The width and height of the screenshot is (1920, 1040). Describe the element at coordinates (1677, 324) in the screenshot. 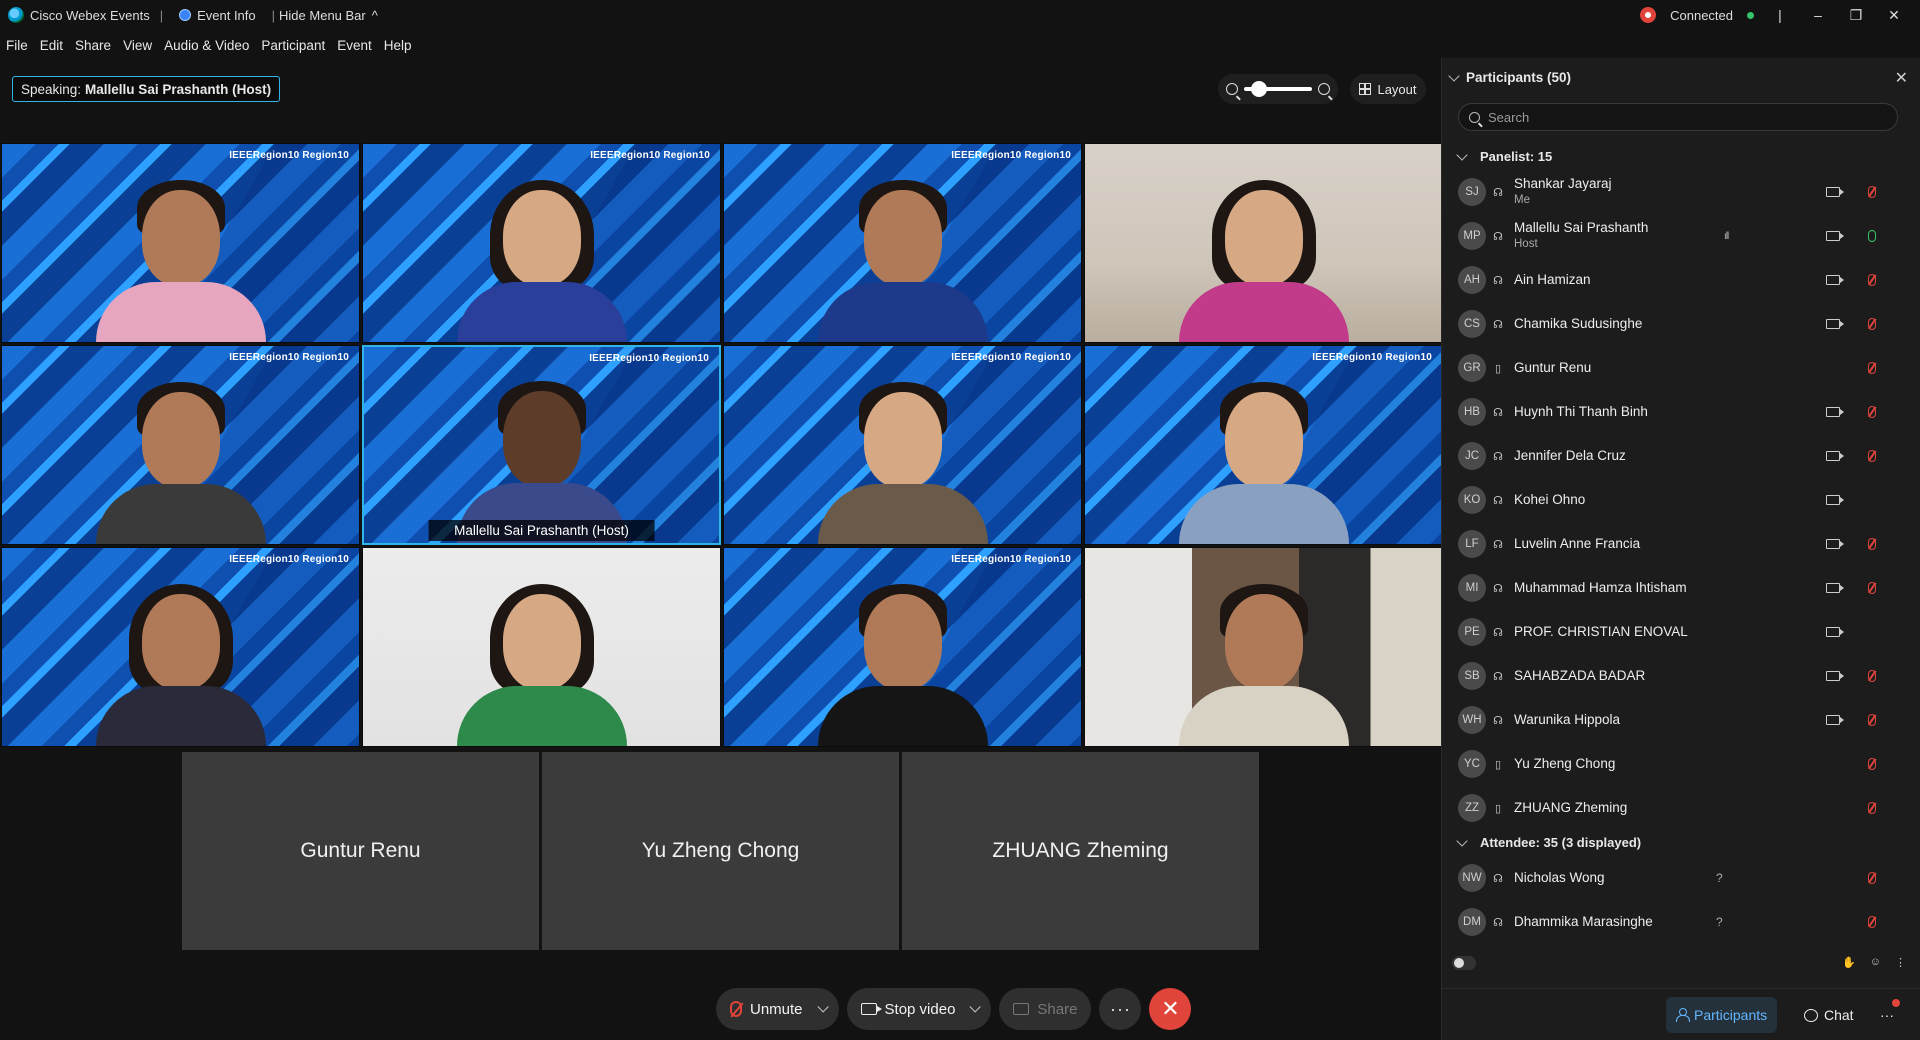

I see `panelist-row: CS ☊ Chamika Sudusinghe` at that location.